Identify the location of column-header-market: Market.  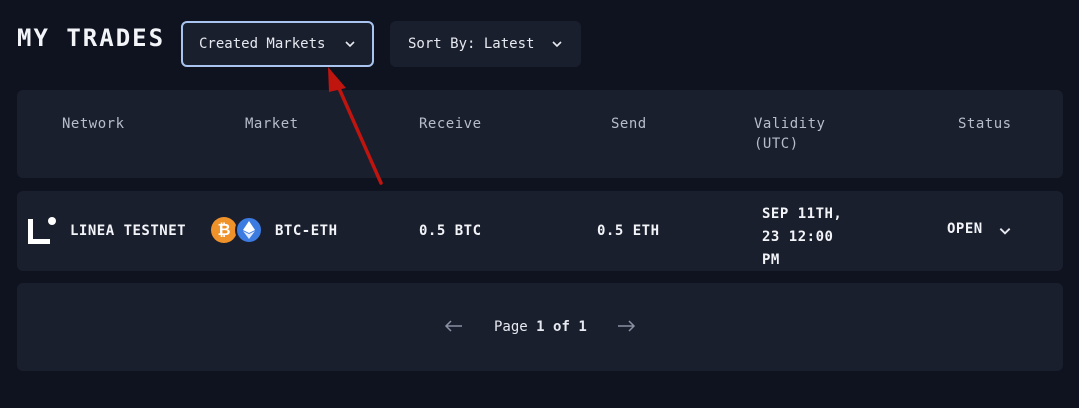
(272, 124).